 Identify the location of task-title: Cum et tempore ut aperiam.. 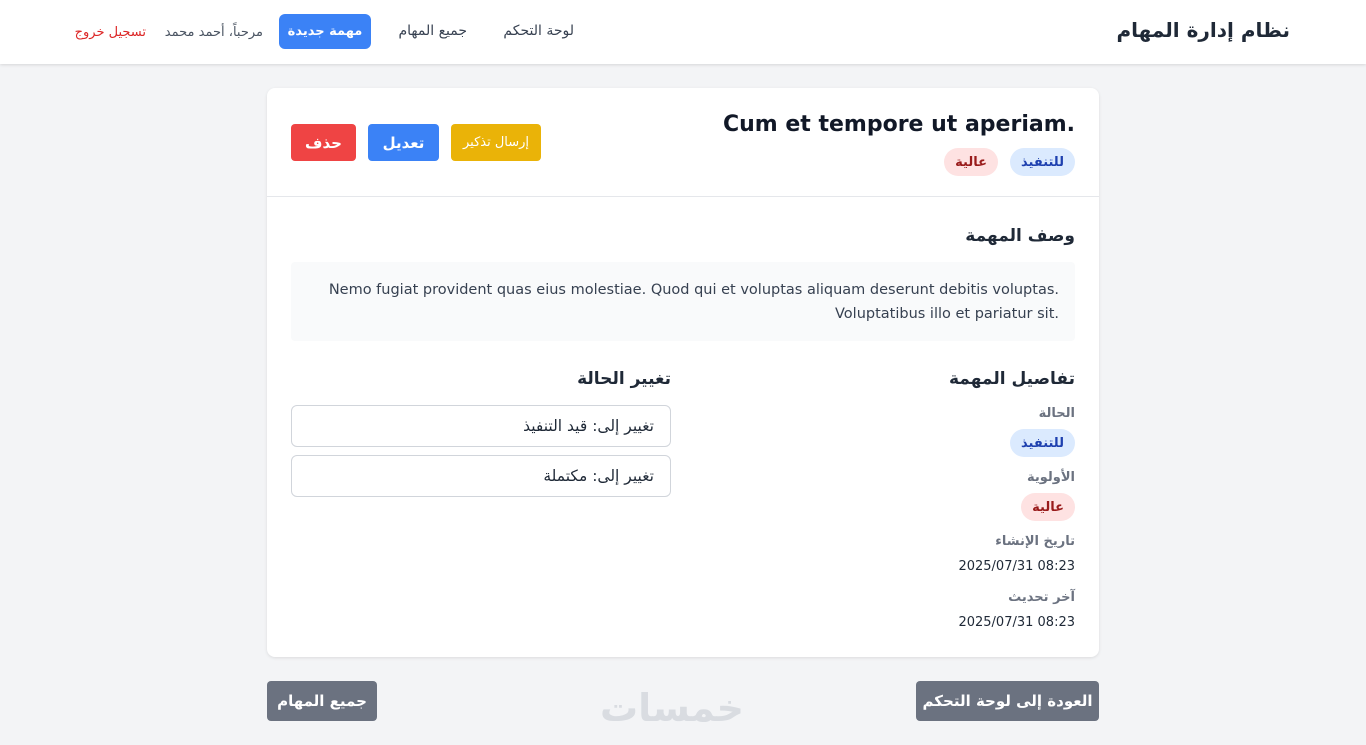
(898, 124).